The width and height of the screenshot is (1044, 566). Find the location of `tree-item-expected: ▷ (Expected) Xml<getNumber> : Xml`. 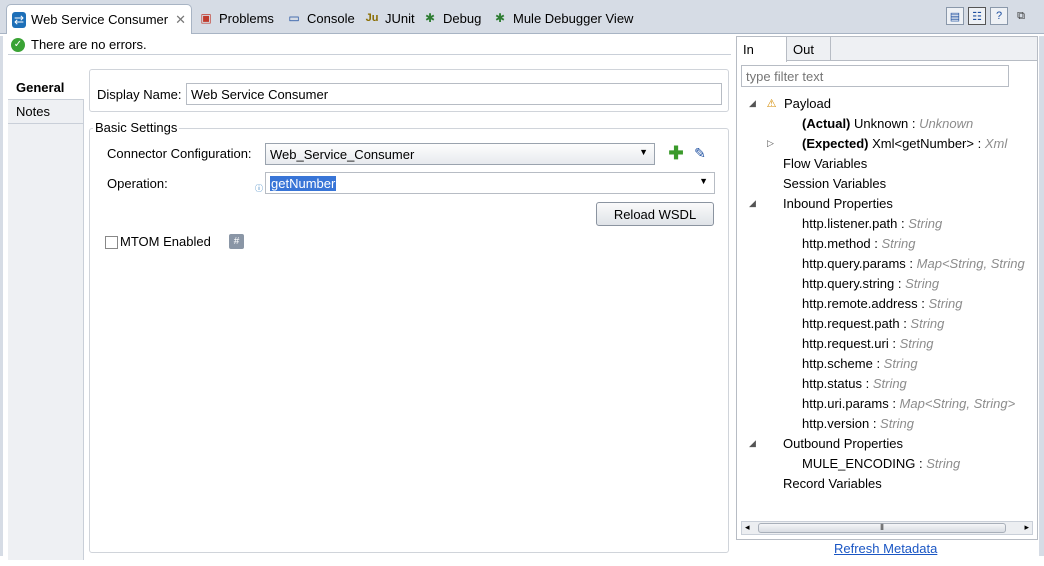

tree-item-expected: ▷ (Expected) Xml<getNumber> : Xml is located at coordinates (887, 143).